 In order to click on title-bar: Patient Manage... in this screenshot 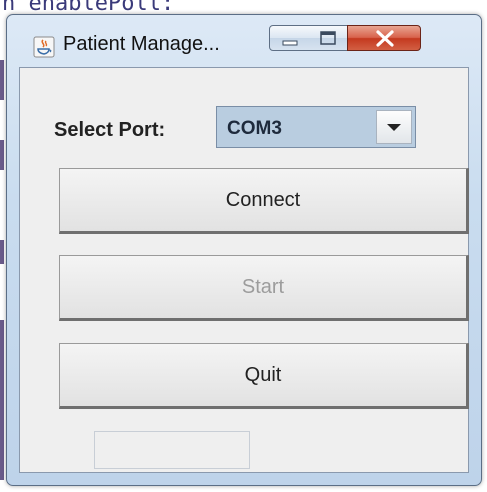, I will do `click(244, 41)`.